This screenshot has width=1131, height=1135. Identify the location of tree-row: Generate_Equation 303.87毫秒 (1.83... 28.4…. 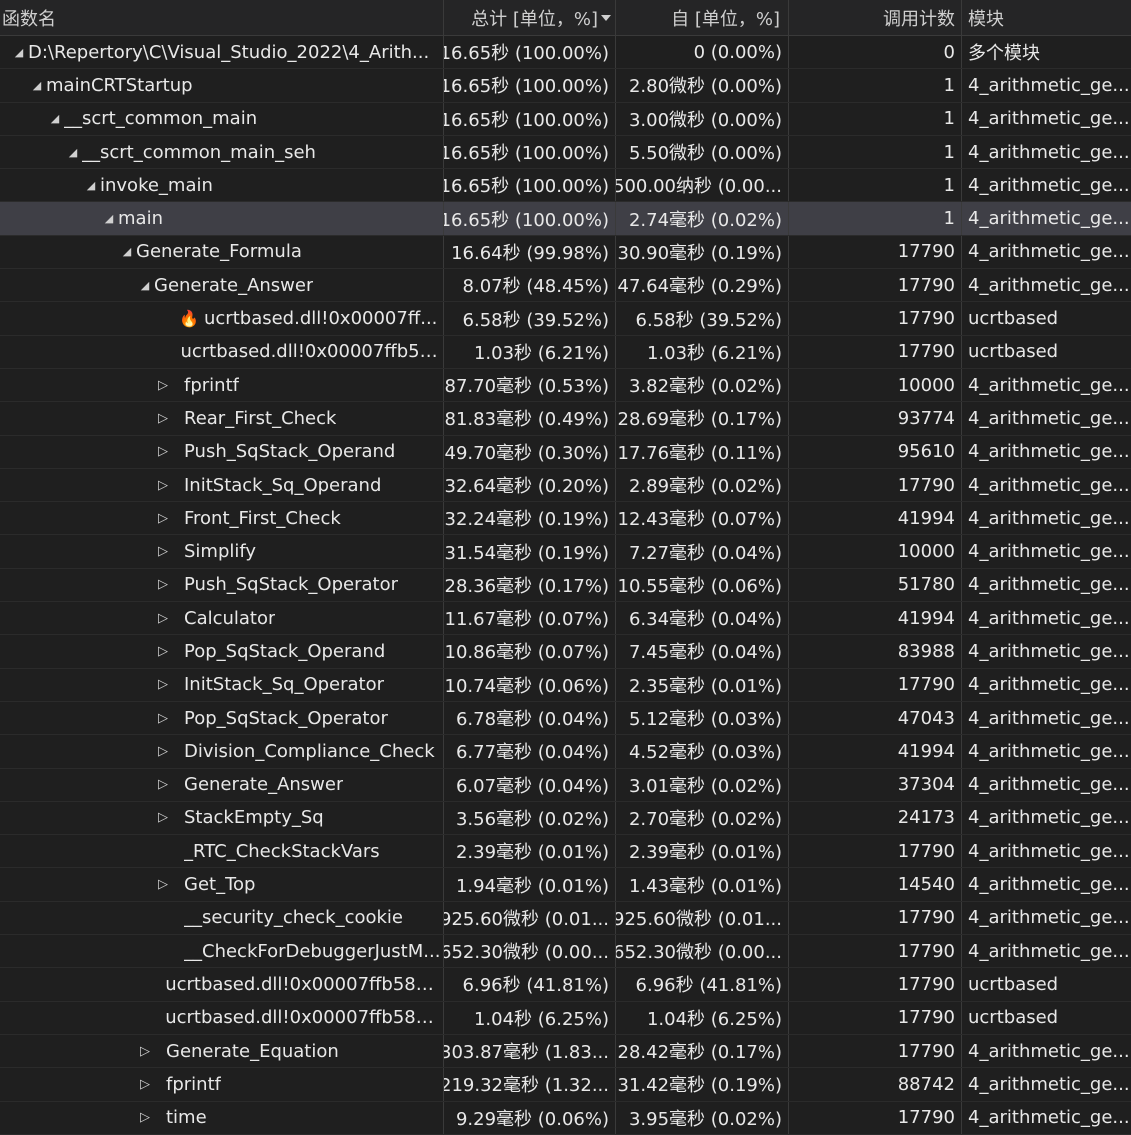
(565, 1051).